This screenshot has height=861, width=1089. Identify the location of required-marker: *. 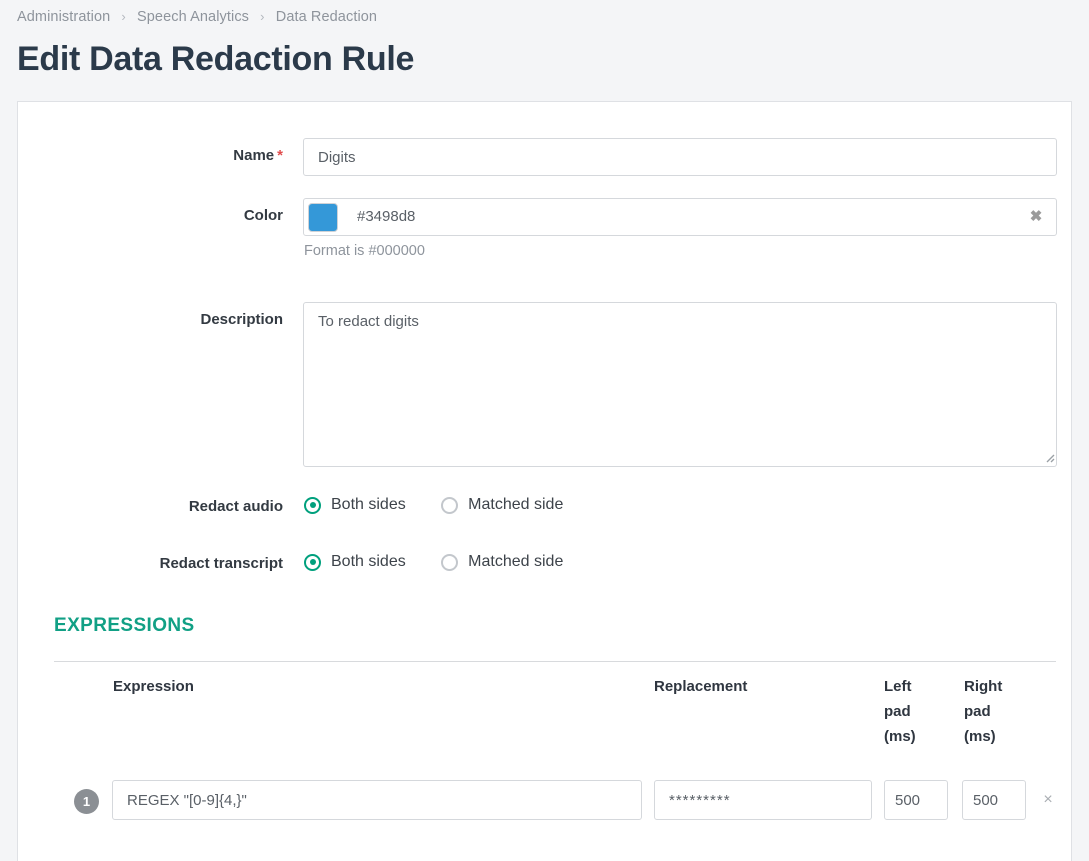
(280, 155).